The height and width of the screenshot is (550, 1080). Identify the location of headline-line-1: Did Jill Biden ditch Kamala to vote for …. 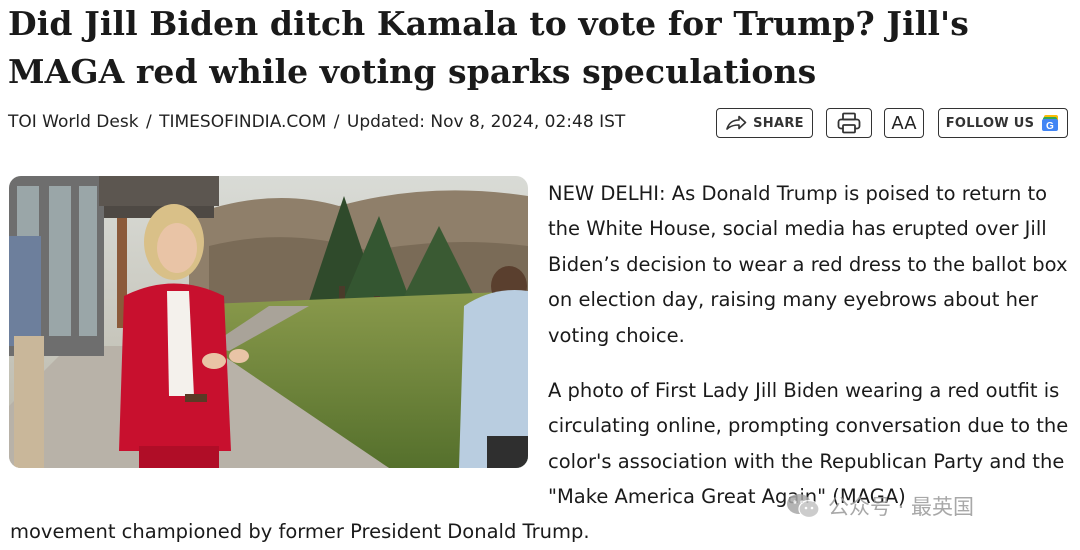
(488, 23).